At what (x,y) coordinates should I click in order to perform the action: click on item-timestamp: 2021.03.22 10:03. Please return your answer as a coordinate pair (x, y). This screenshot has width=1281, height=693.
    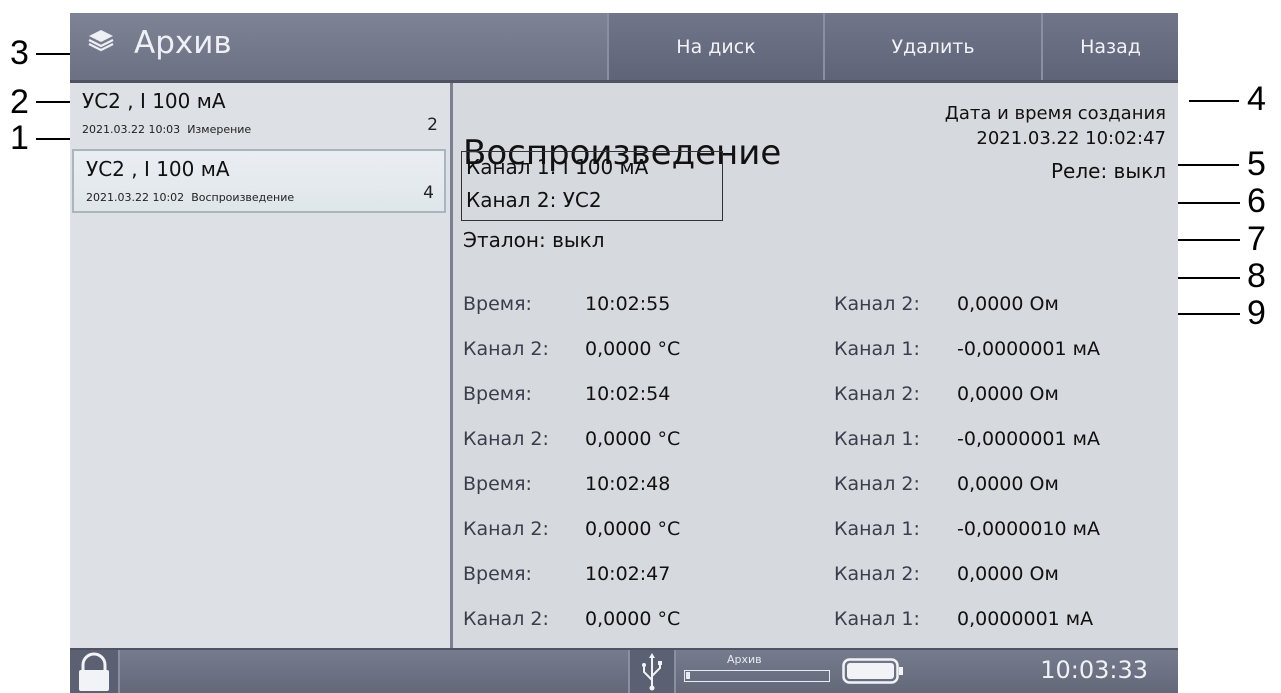
    Looking at the image, I should click on (131, 129).